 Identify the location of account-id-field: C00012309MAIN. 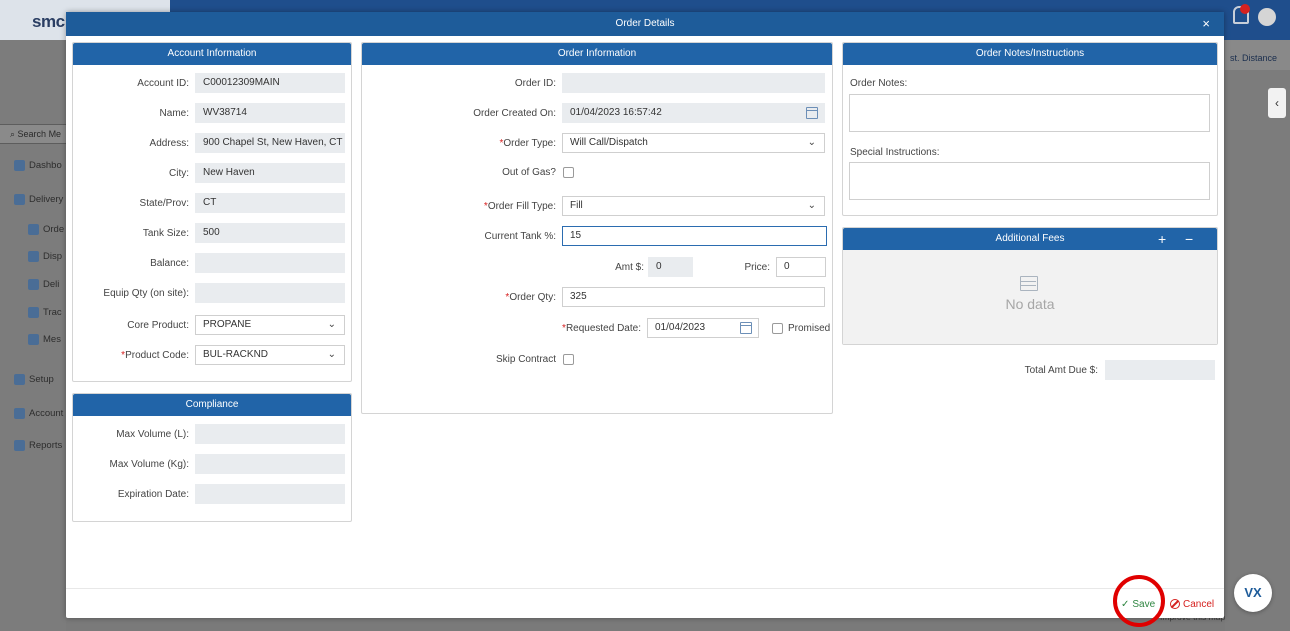
(270, 83).